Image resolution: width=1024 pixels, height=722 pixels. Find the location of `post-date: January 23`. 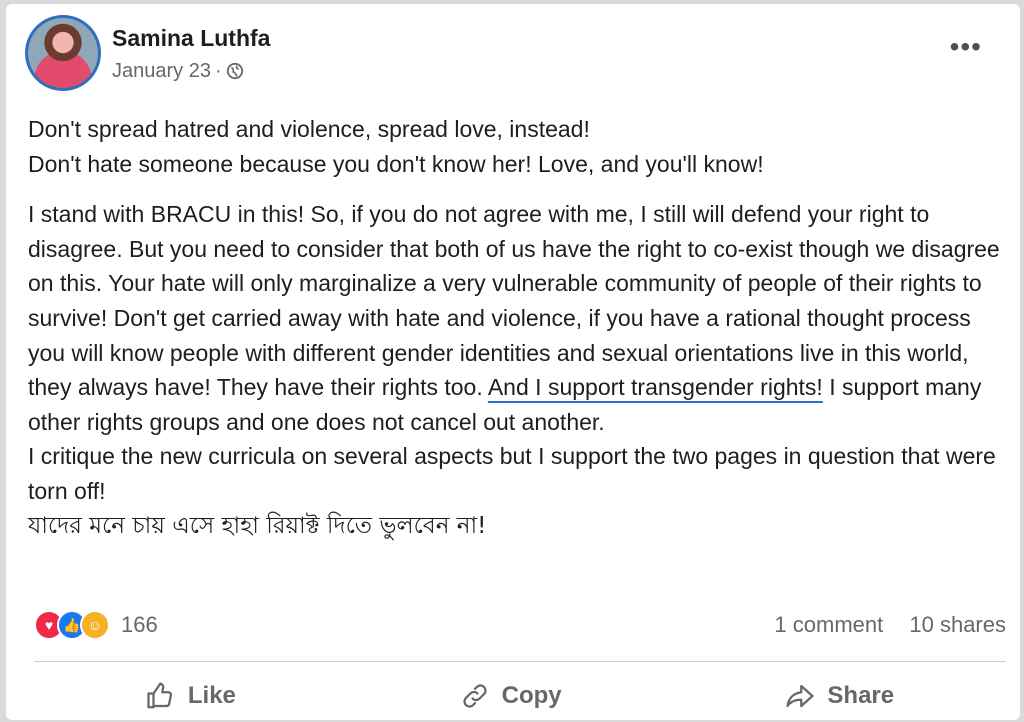

post-date: January 23 is located at coordinates (161, 71).